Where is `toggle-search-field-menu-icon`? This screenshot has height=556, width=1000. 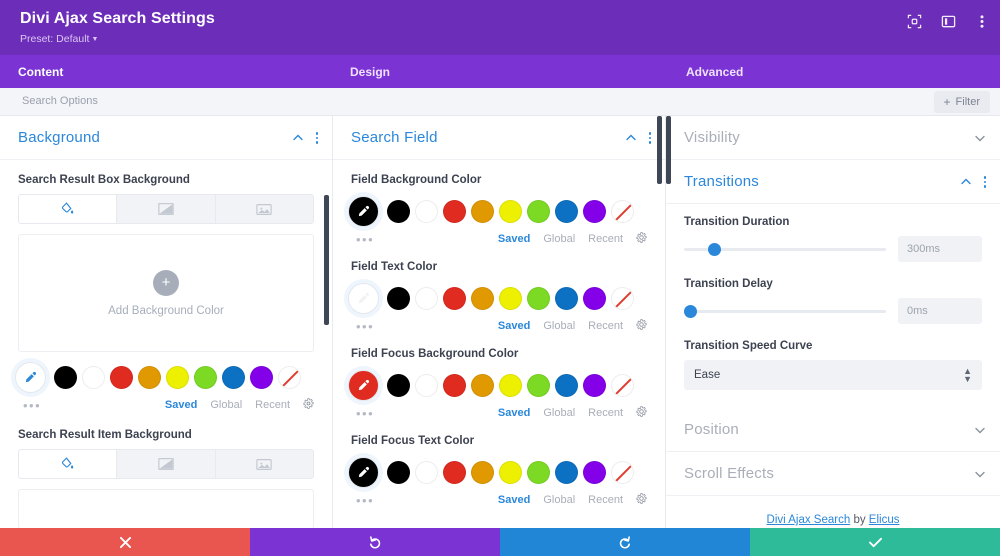
toggle-search-field-menu-icon is located at coordinates (649, 138).